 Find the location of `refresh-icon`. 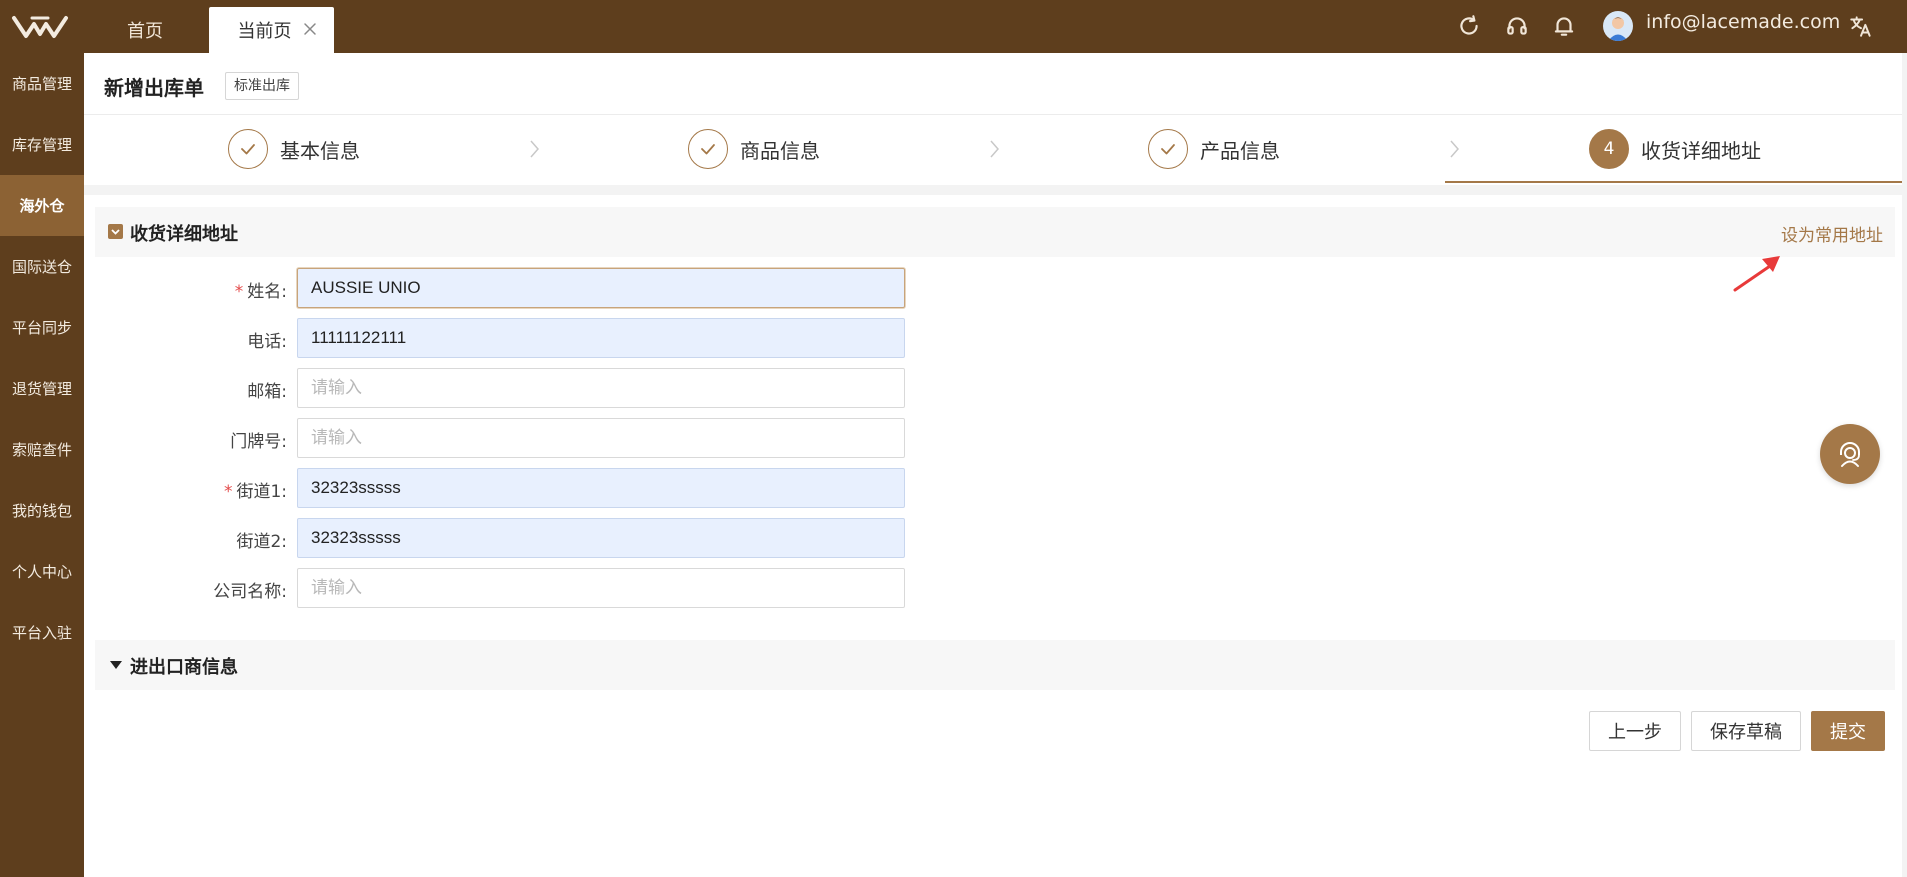

refresh-icon is located at coordinates (1469, 26).